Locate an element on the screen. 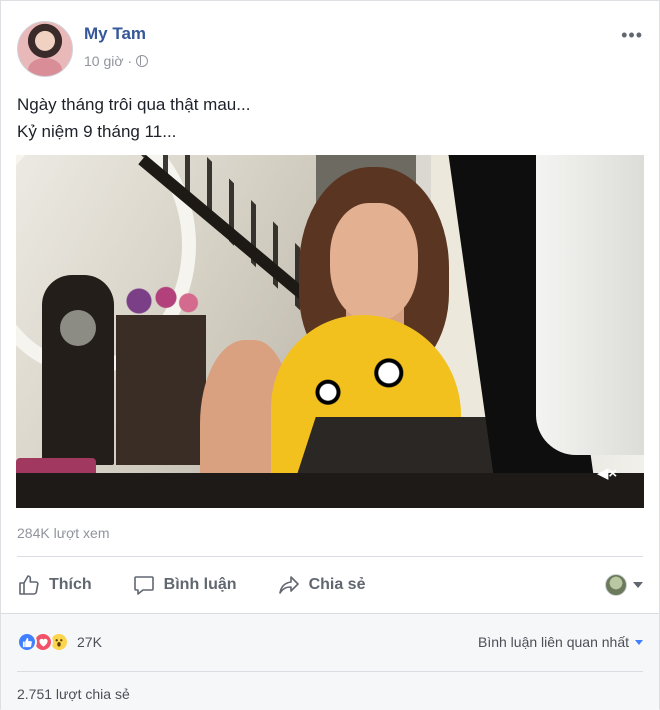  author-avatar is located at coordinates (45, 49).